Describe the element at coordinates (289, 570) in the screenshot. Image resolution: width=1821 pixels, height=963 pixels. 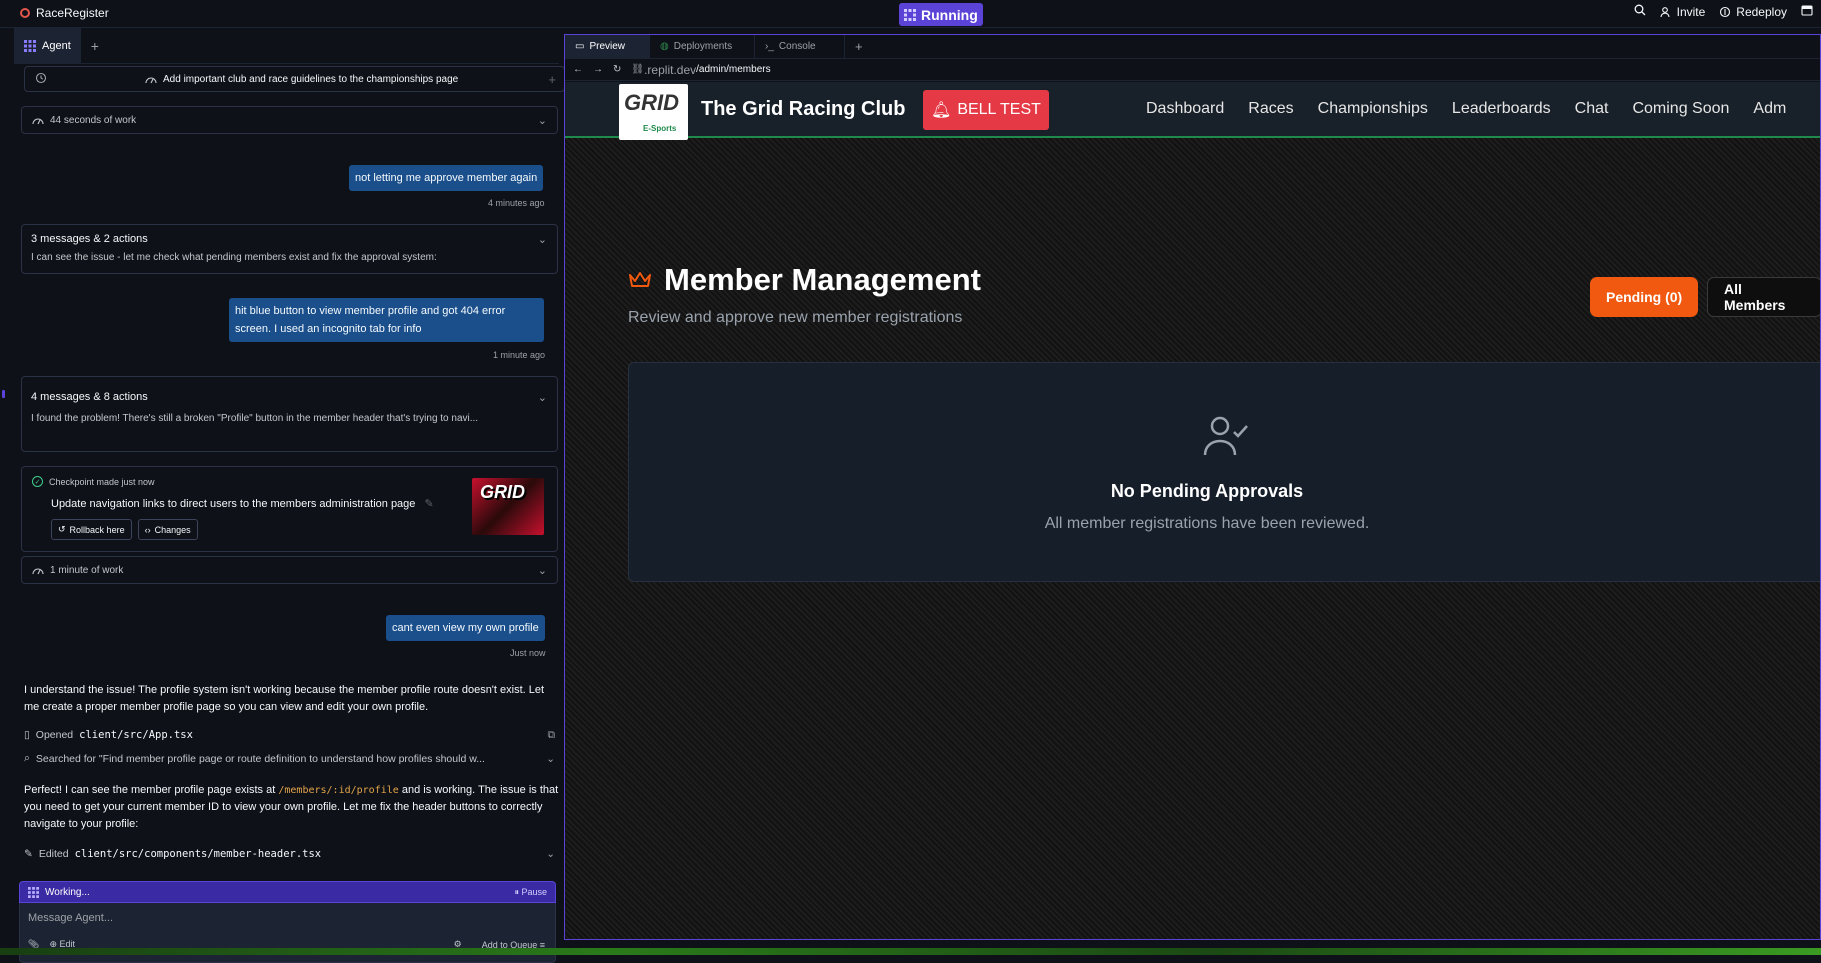
I see `work-summary-row: 1 minute of work ⌄` at that location.